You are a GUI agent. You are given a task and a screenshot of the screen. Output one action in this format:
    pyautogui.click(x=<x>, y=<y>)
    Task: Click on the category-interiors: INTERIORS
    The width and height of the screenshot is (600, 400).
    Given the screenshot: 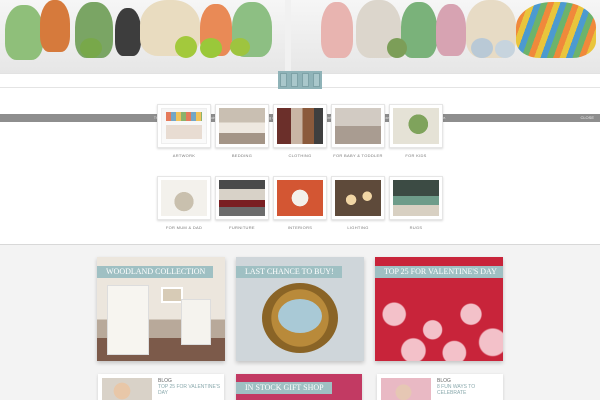 What is the action you would take?
    pyautogui.click(x=300, y=203)
    